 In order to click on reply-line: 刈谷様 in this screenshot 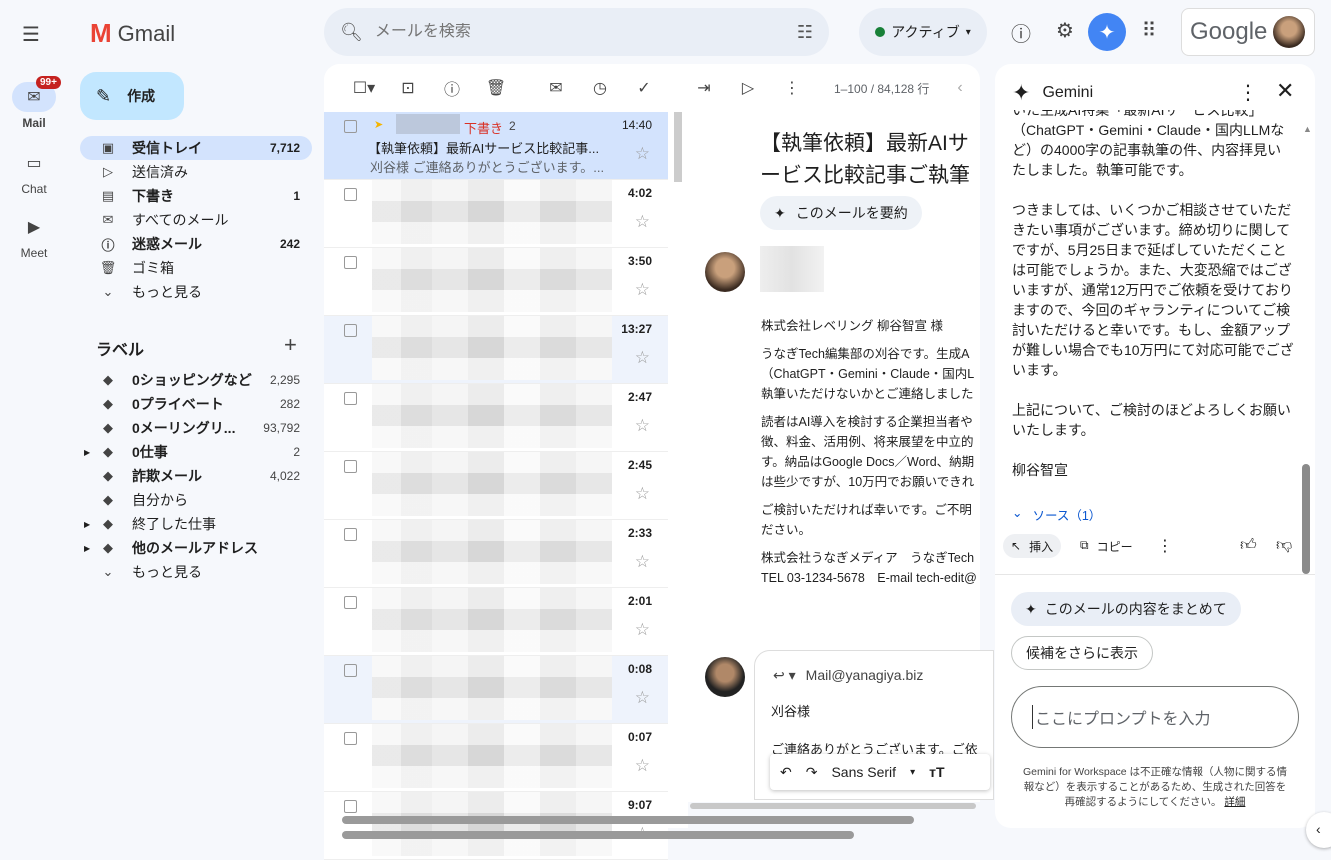, I will do `click(790, 710)`.